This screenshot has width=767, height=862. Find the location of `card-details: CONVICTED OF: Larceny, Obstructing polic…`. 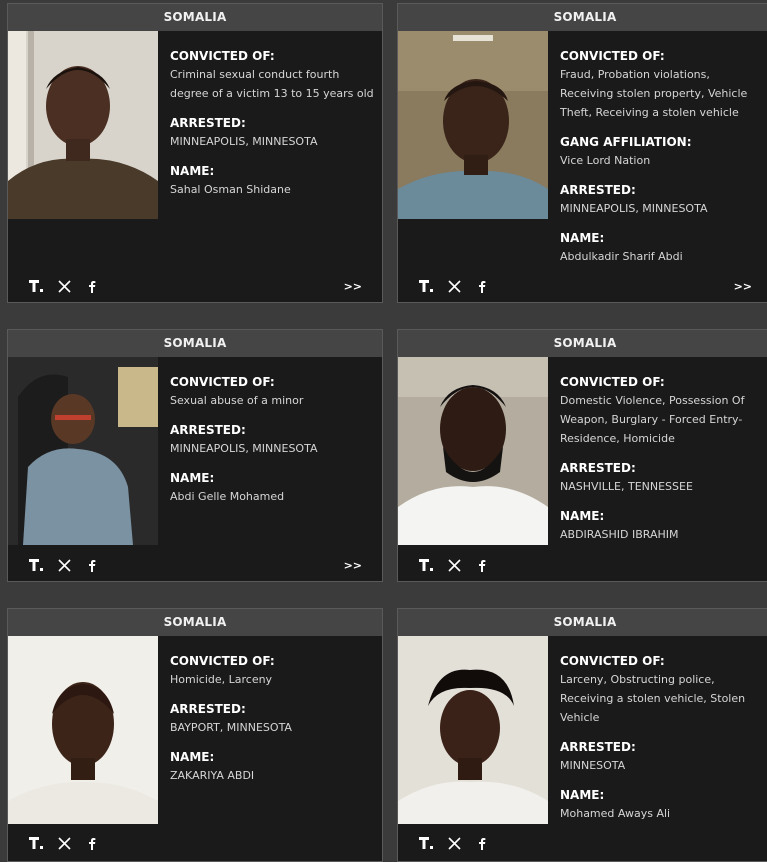

card-details: CONVICTED OF: Larceny, Obstructing polic… is located at coordinates (662, 729).